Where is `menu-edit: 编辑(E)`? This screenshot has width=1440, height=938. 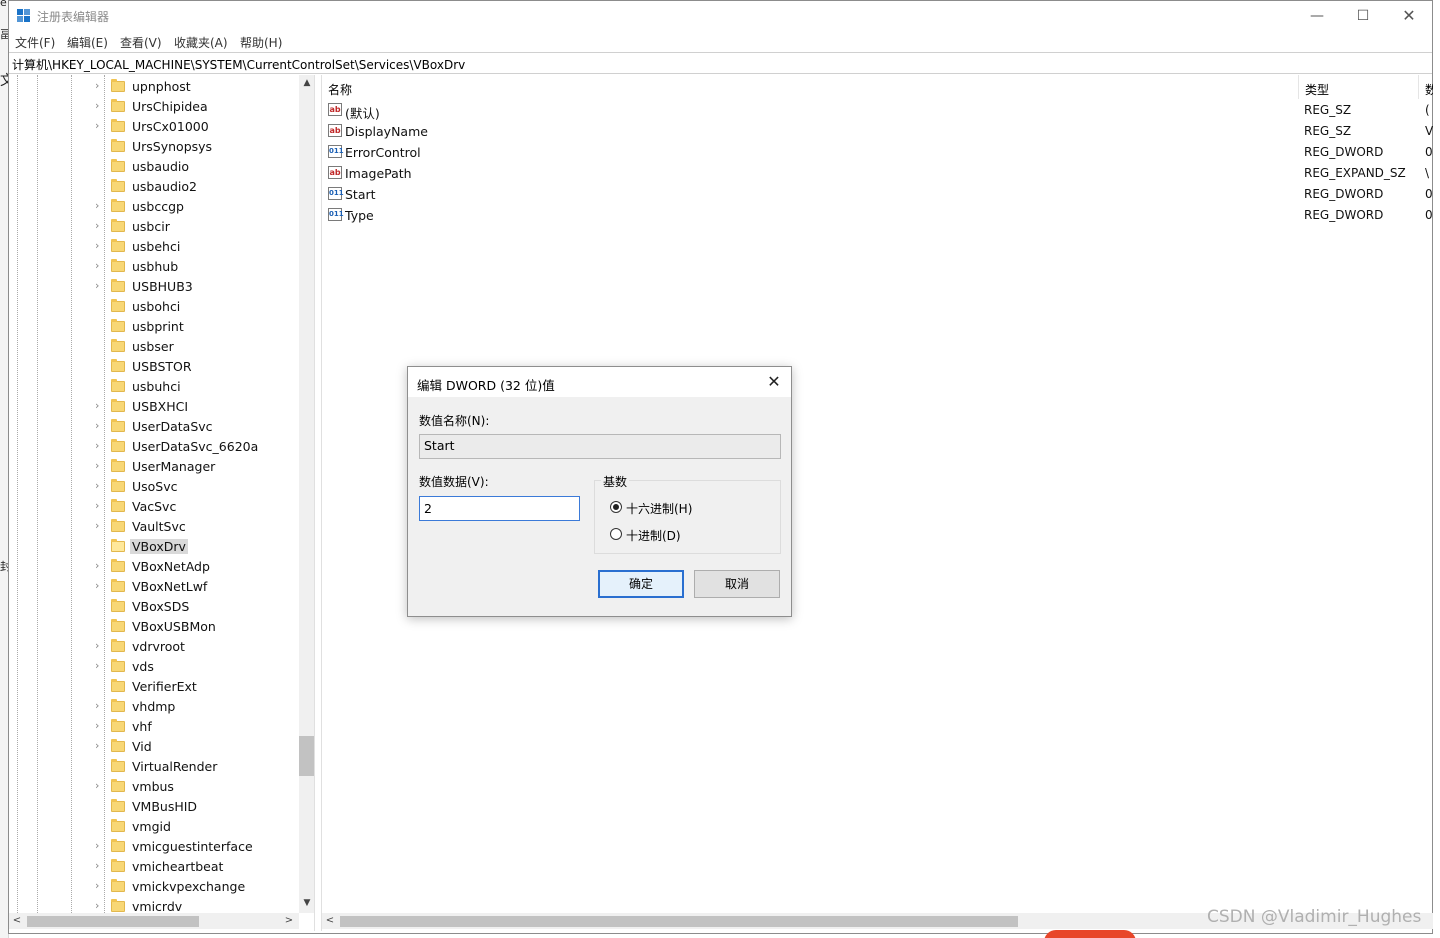 menu-edit: 编辑(E) is located at coordinates (87, 42).